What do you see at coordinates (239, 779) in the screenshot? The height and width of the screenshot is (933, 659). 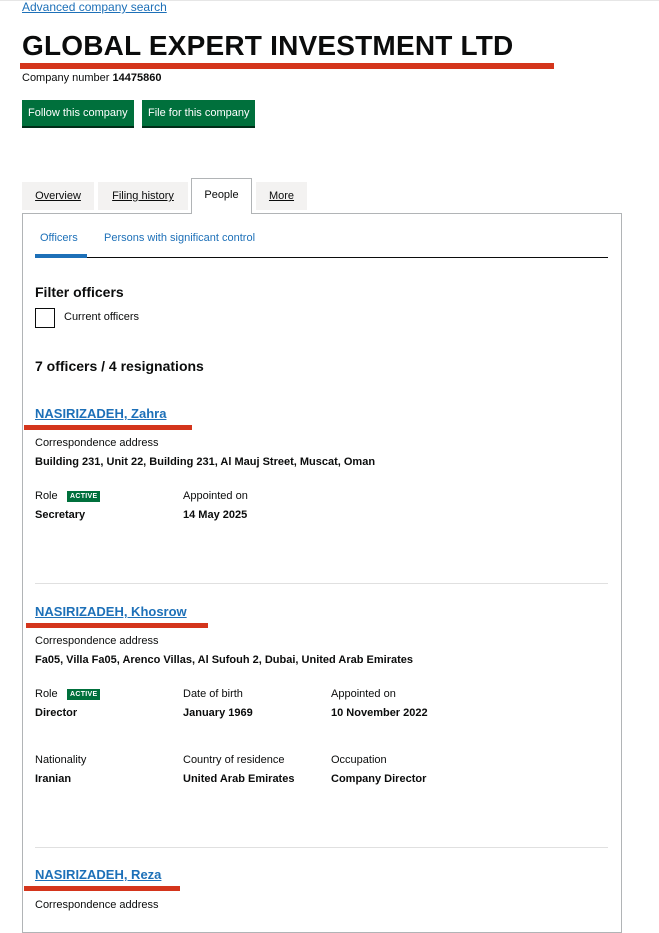 I see `residence-value: United Arab Emirates` at bounding box center [239, 779].